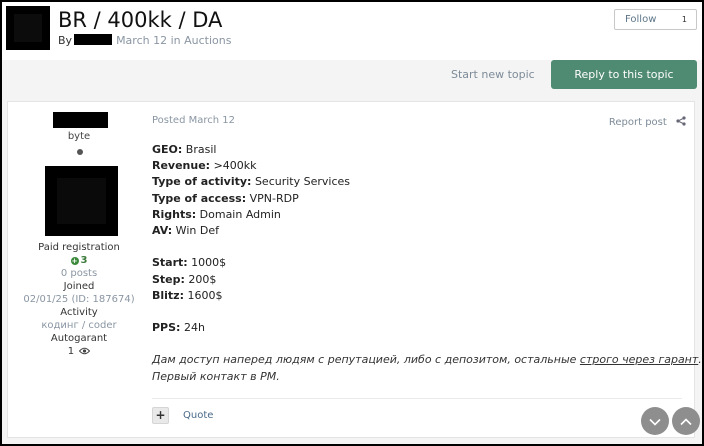  I want to click on posted-date: Posted March 12, so click(193, 120).